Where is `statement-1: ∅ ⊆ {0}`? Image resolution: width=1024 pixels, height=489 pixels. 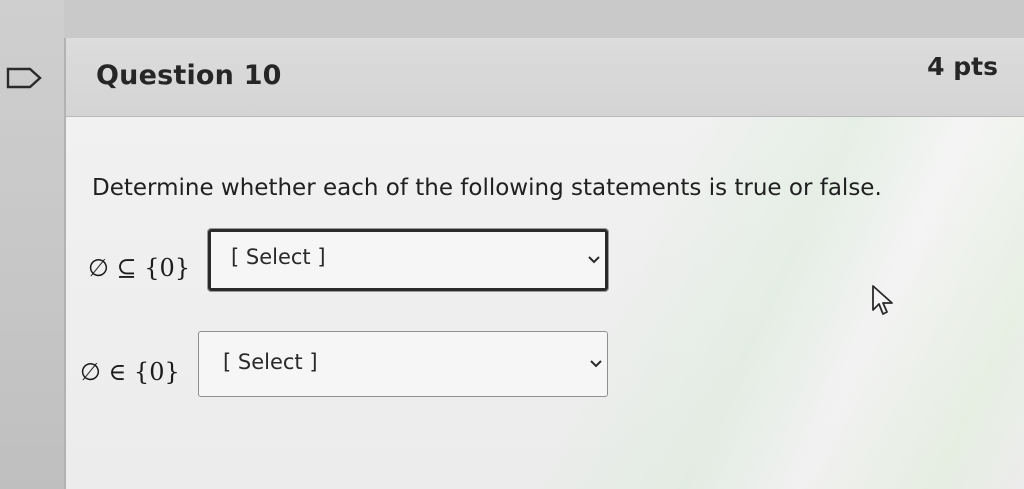
statement-1: ∅ ⊆ {0} is located at coordinates (139, 268).